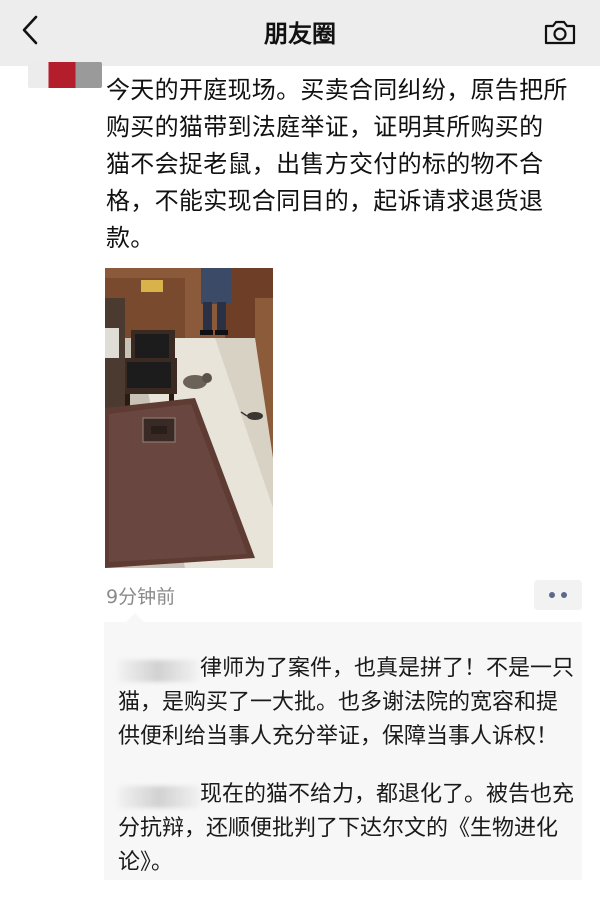  What do you see at coordinates (300, 892) in the screenshot?
I see `bottom-spacer` at bounding box center [300, 892].